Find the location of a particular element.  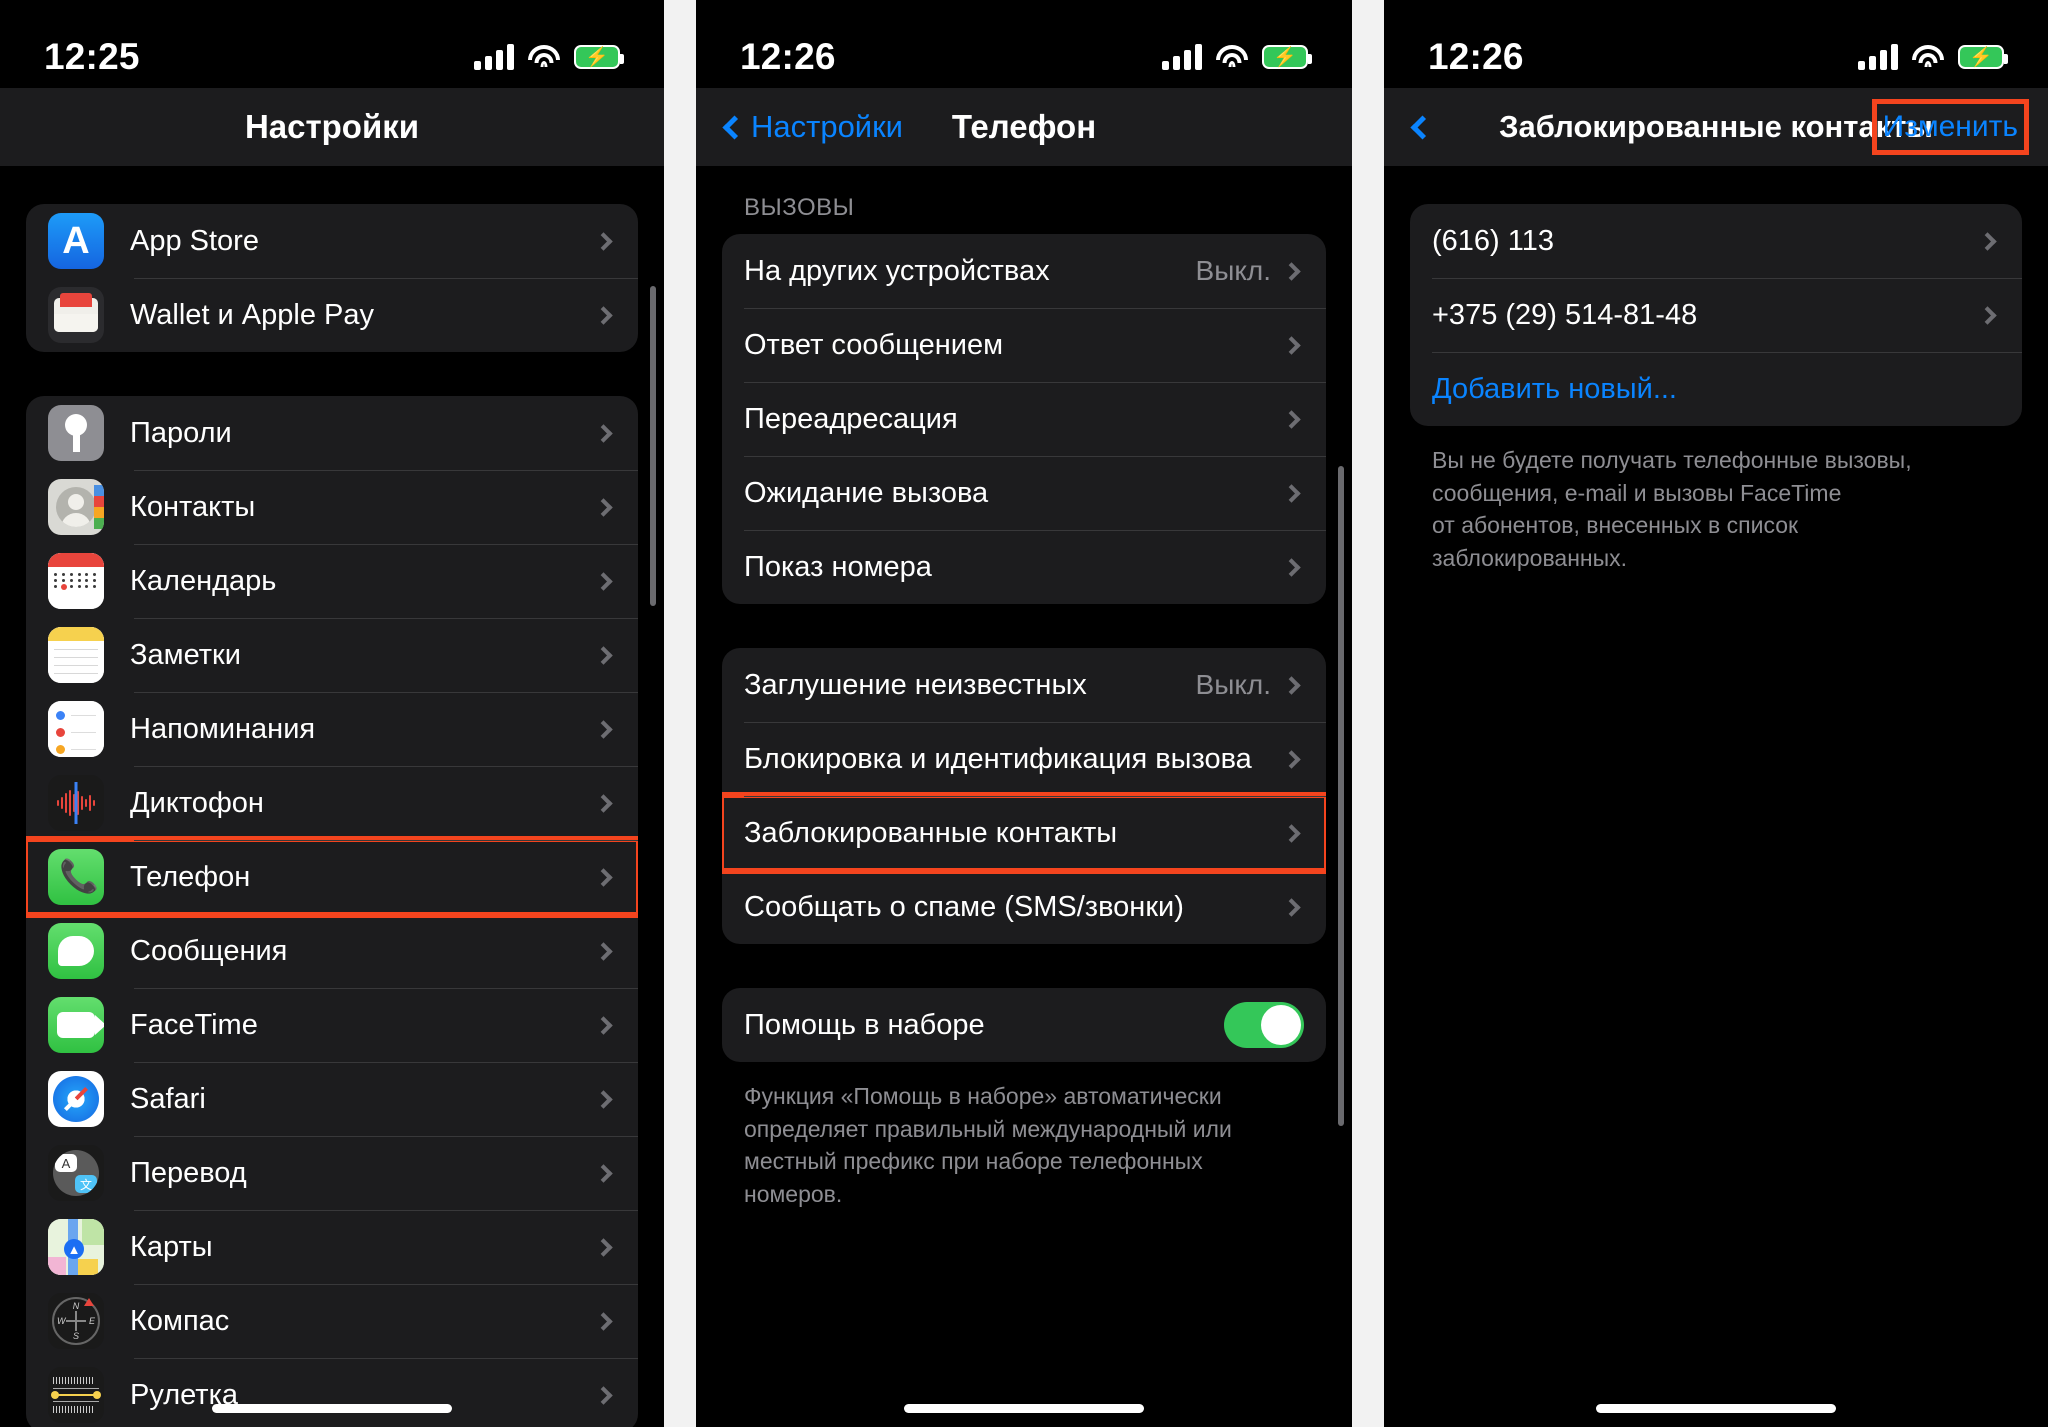

row-blocked-contacts: Заблокированные контакты is located at coordinates (1024, 833).